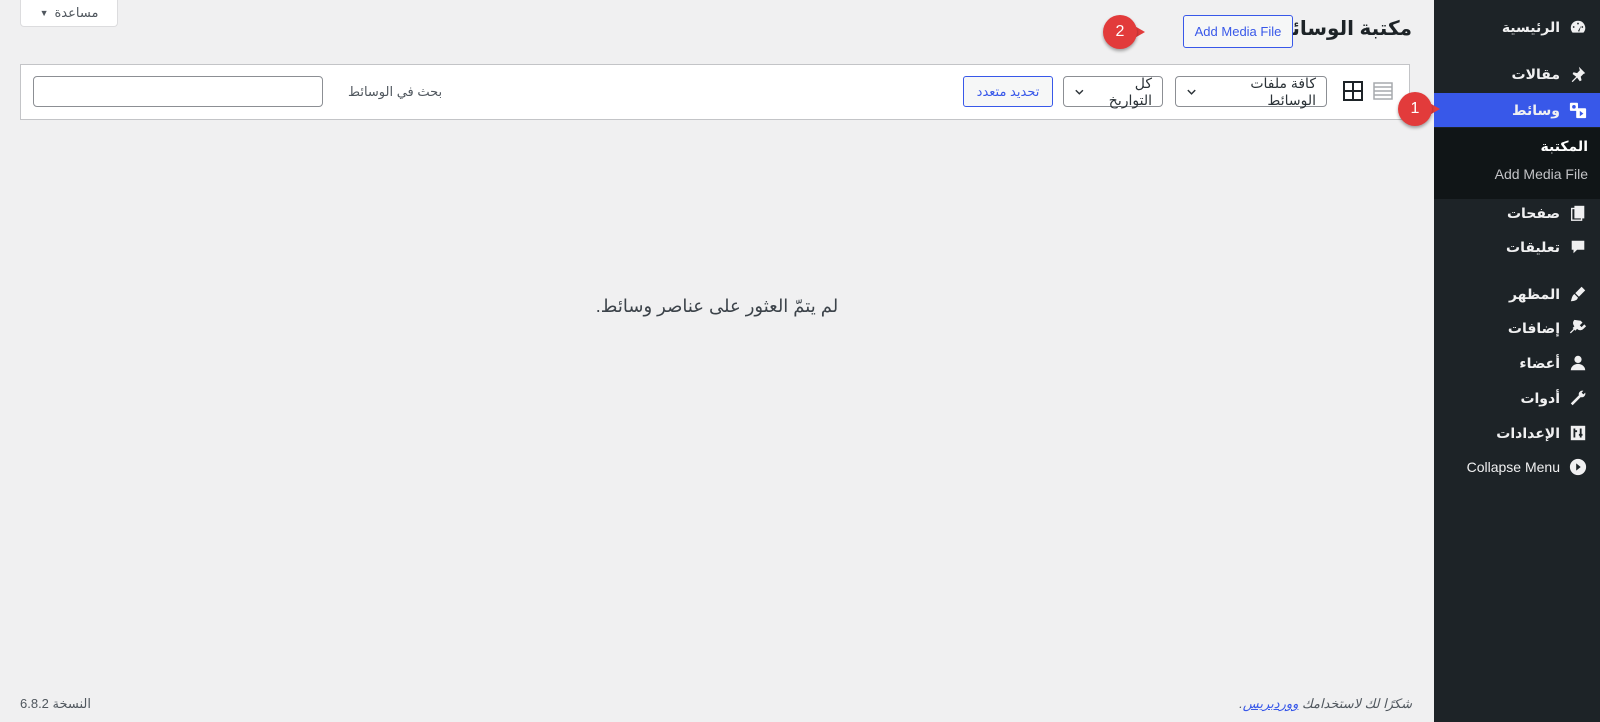 The height and width of the screenshot is (722, 1600). Describe the element at coordinates (76, 12) in the screenshot. I see `help-label: مساعدة` at that location.